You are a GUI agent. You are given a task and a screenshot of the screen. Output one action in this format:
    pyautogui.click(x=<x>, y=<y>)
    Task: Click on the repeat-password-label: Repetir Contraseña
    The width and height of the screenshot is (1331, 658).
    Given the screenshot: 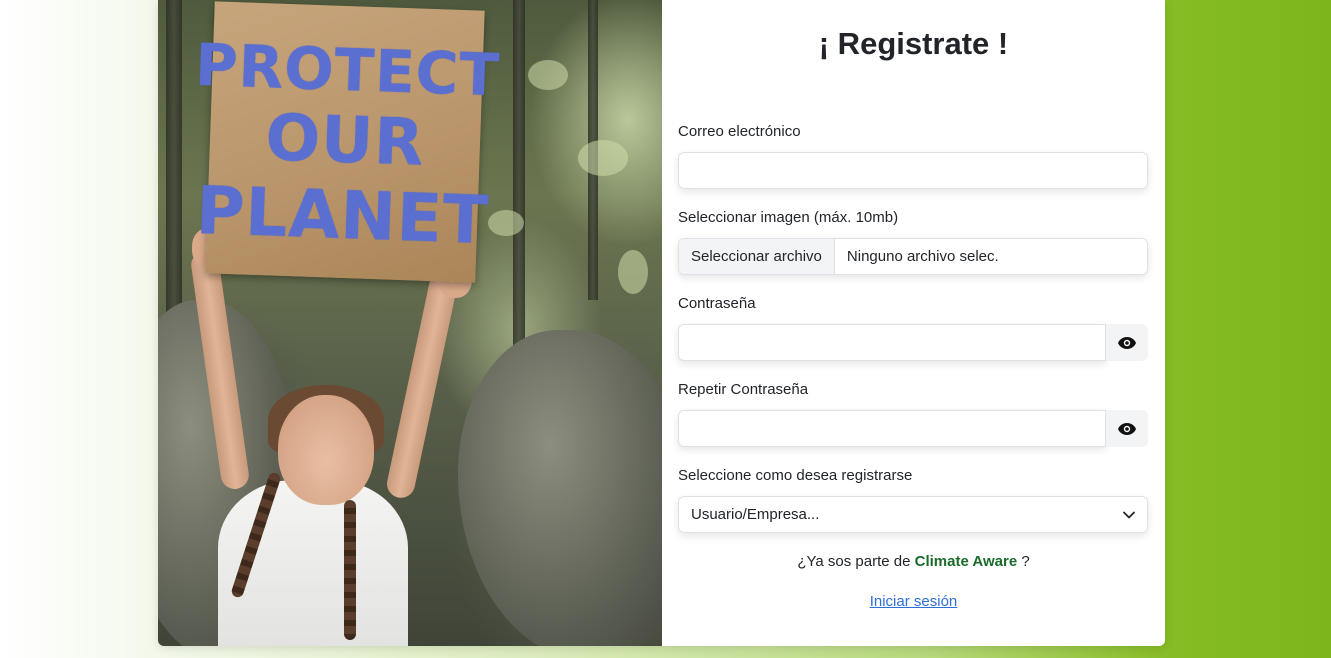 What is the action you would take?
    pyautogui.click(x=743, y=389)
    